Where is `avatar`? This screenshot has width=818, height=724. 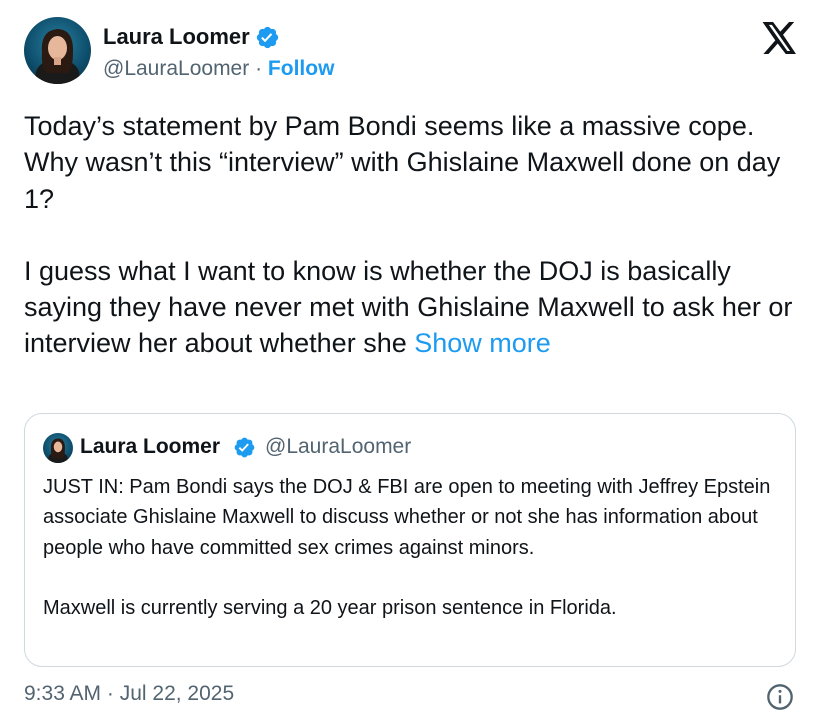 avatar is located at coordinates (57, 50).